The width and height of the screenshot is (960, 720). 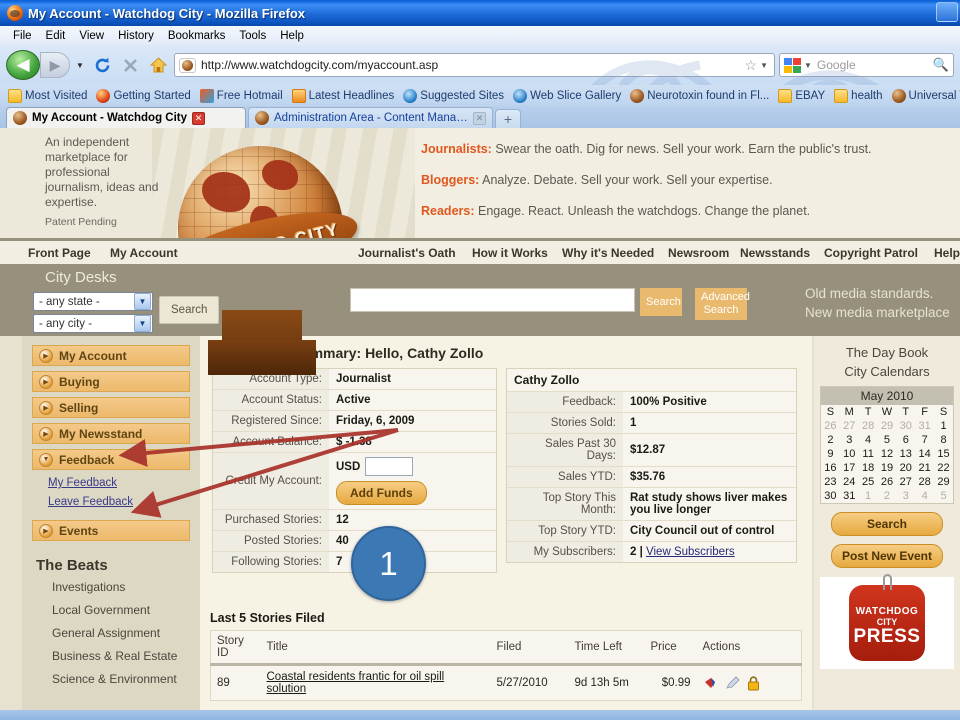 I want to click on credit-amount-input, so click(x=389, y=466).